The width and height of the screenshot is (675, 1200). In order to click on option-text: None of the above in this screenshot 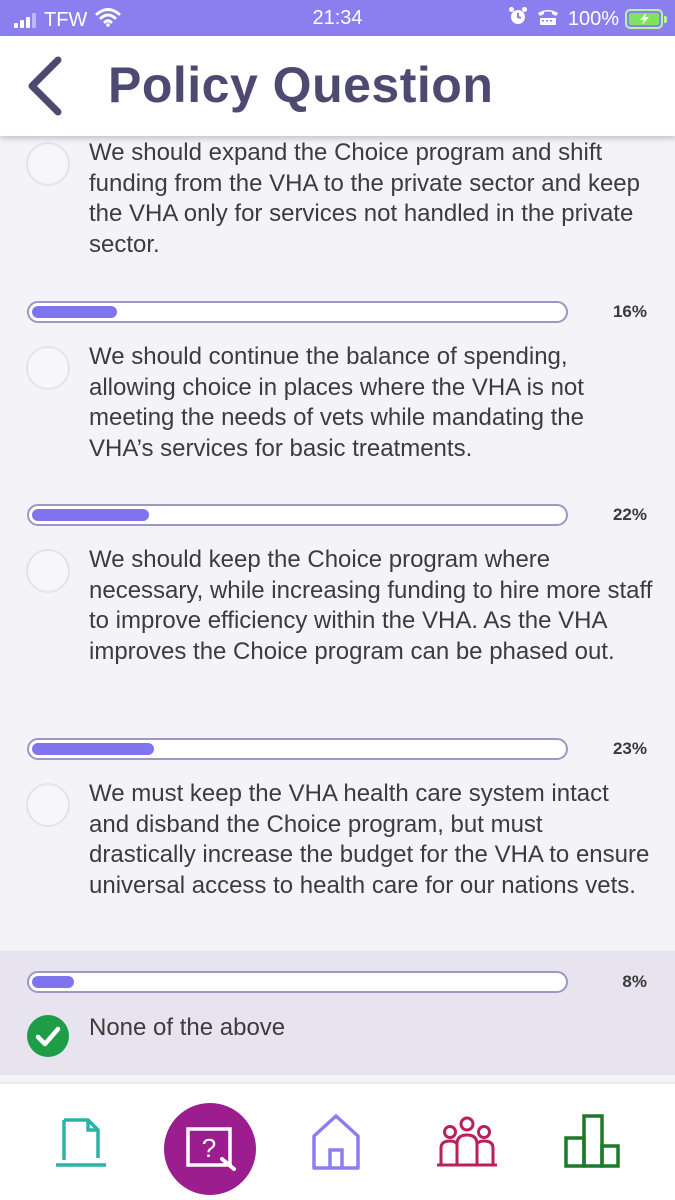, I will do `click(187, 1027)`.